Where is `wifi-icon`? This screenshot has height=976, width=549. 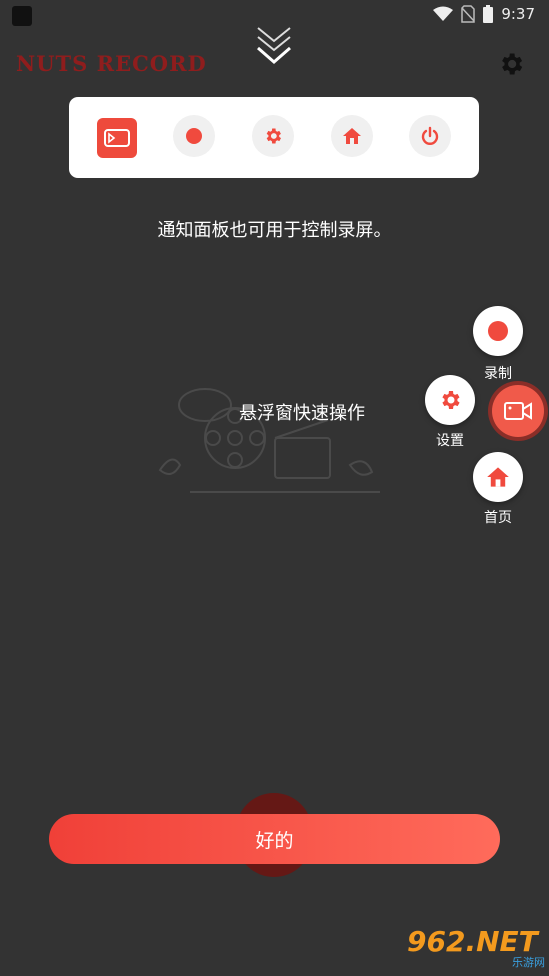
wifi-icon is located at coordinates (443, 13).